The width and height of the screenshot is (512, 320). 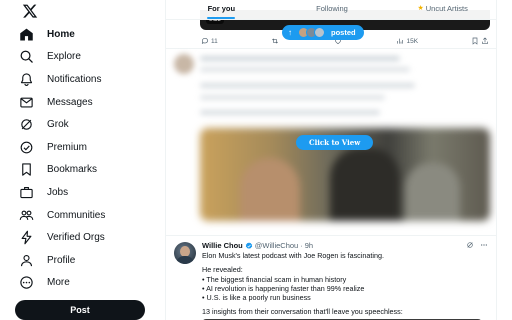 What do you see at coordinates (221, 18) in the screenshot?
I see `active-tab-indicator` at bounding box center [221, 18].